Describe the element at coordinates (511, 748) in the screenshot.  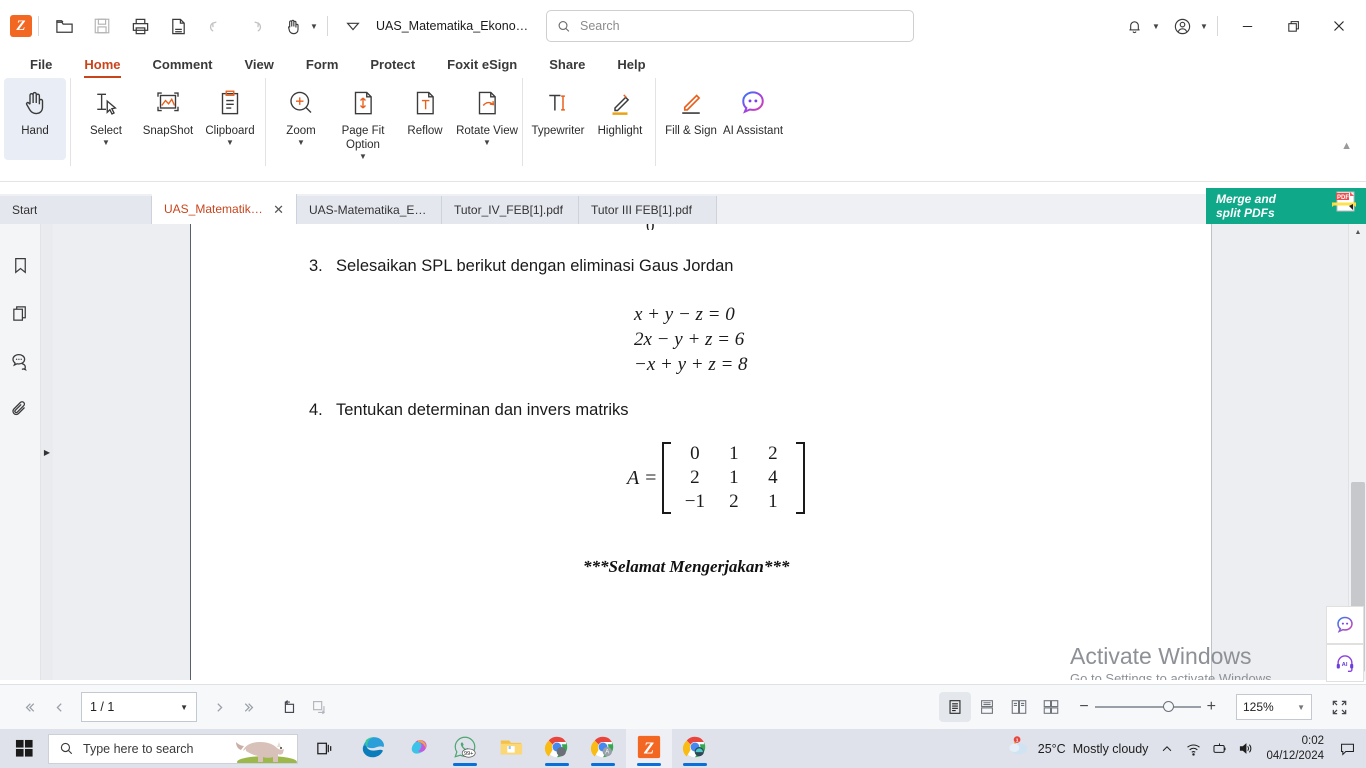
I see `file-explorer-icon` at that location.